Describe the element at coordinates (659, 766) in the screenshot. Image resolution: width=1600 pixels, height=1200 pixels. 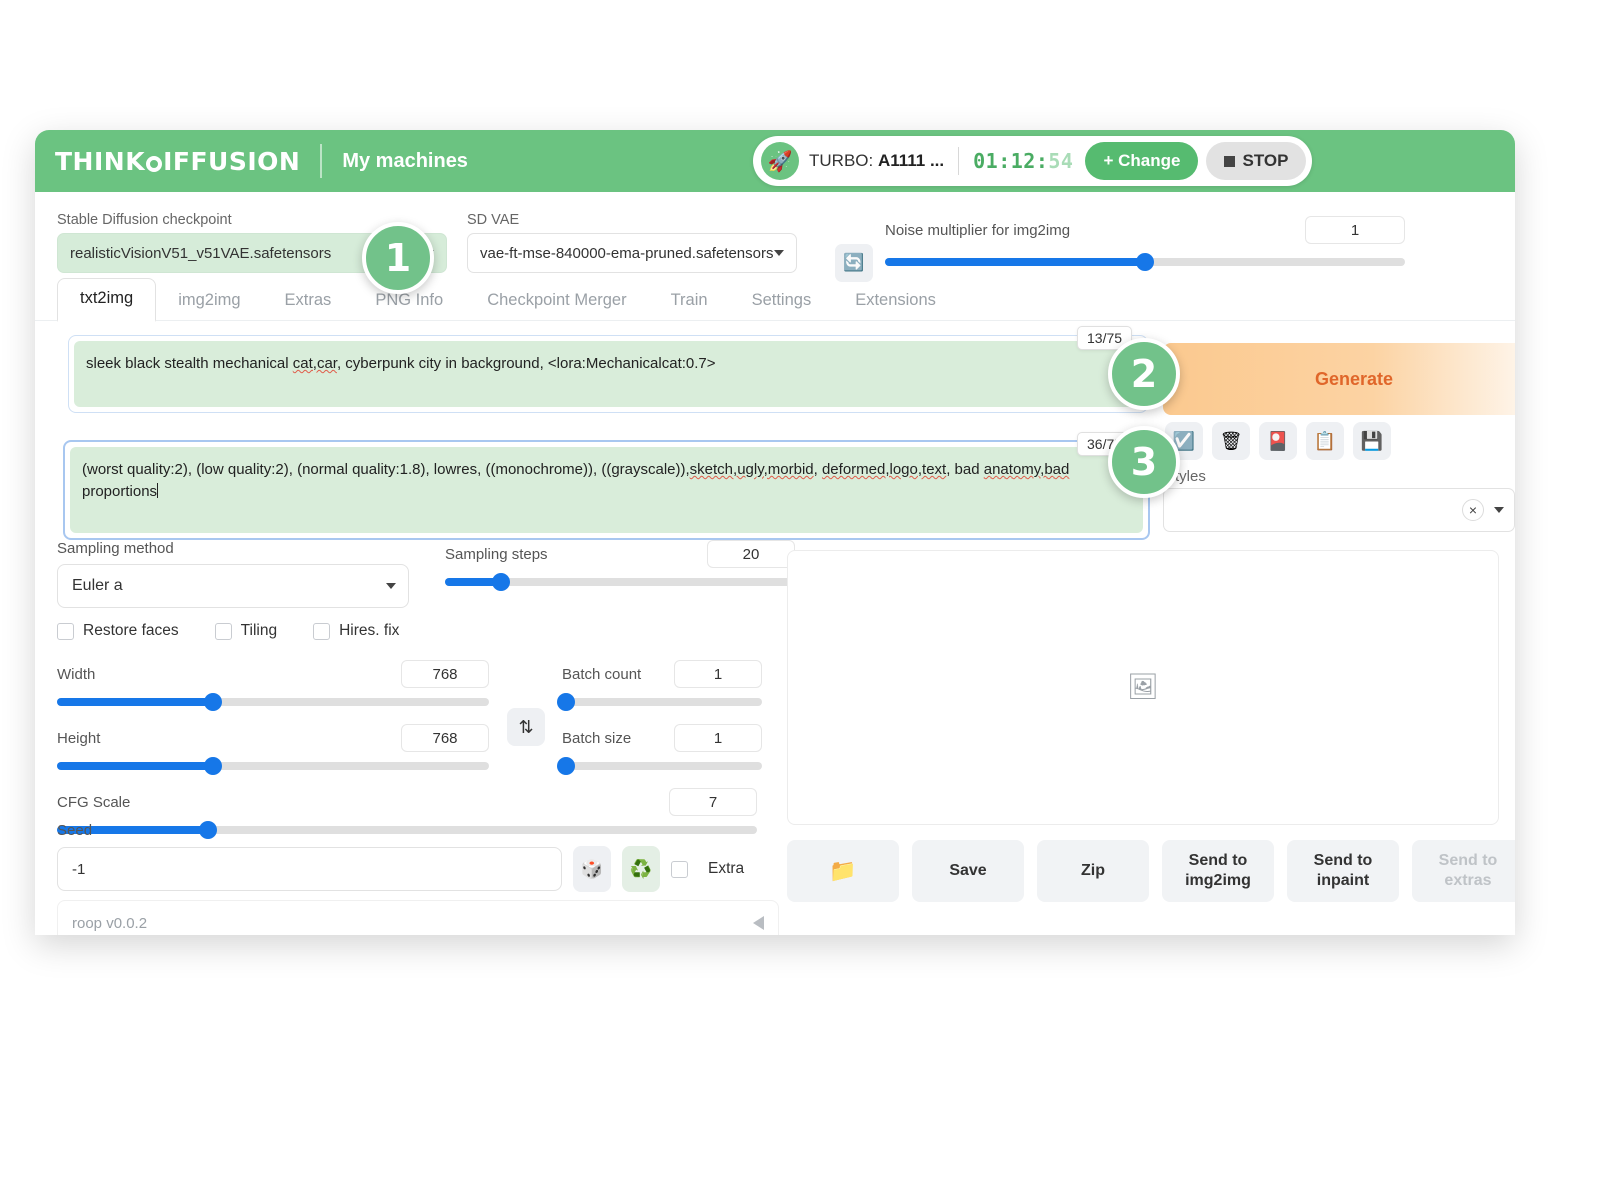
I see `batch-size-slider` at that location.